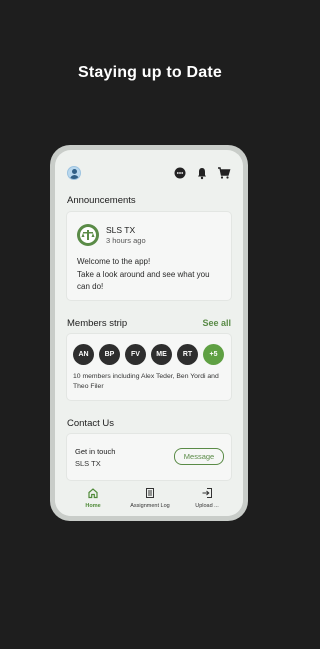  I want to click on announcements-title: Announcements, so click(101, 200).